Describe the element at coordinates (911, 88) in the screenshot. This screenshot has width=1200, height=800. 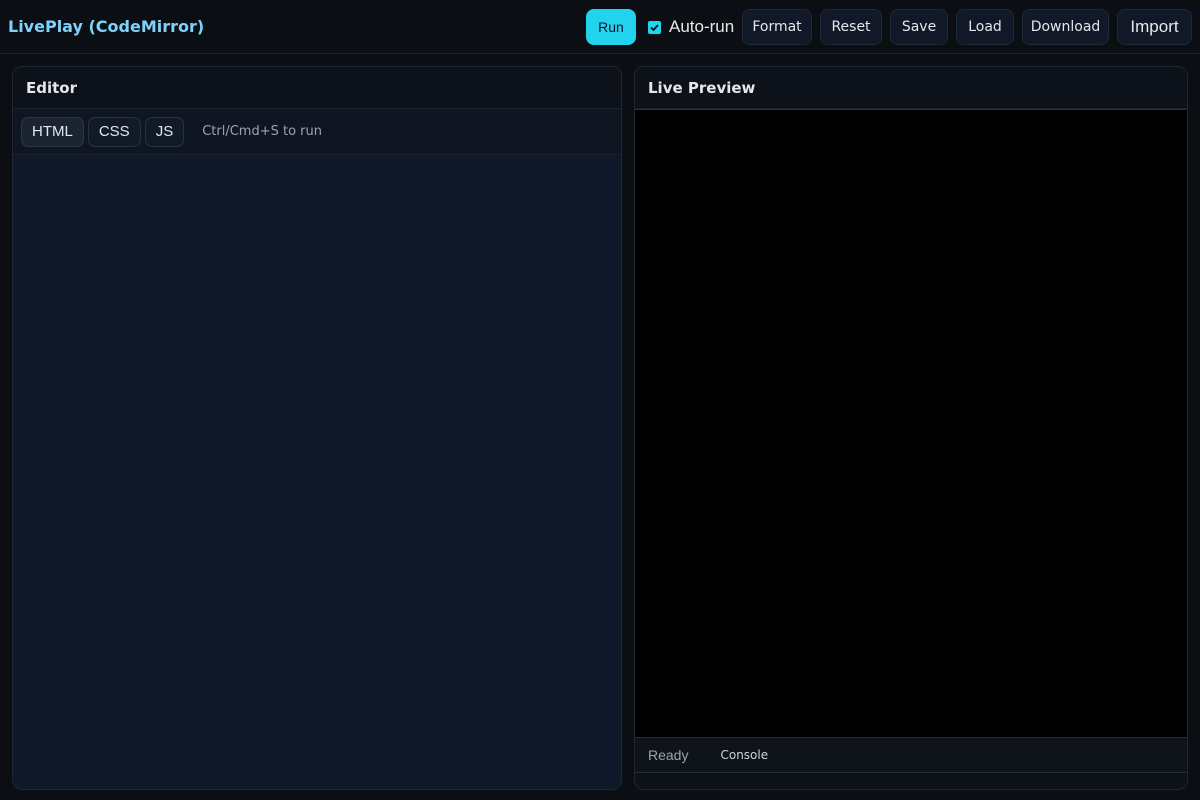
I see `preview-title: Live Preview` at that location.